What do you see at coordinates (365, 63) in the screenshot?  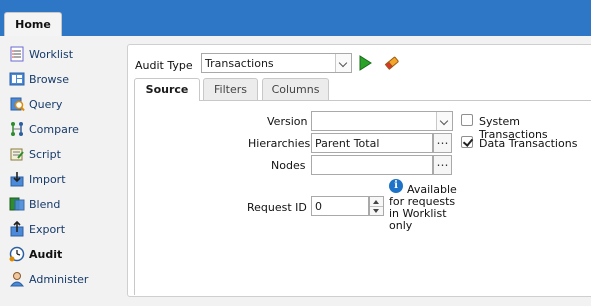 I see `run-icon` at bounding box center [365, 63].